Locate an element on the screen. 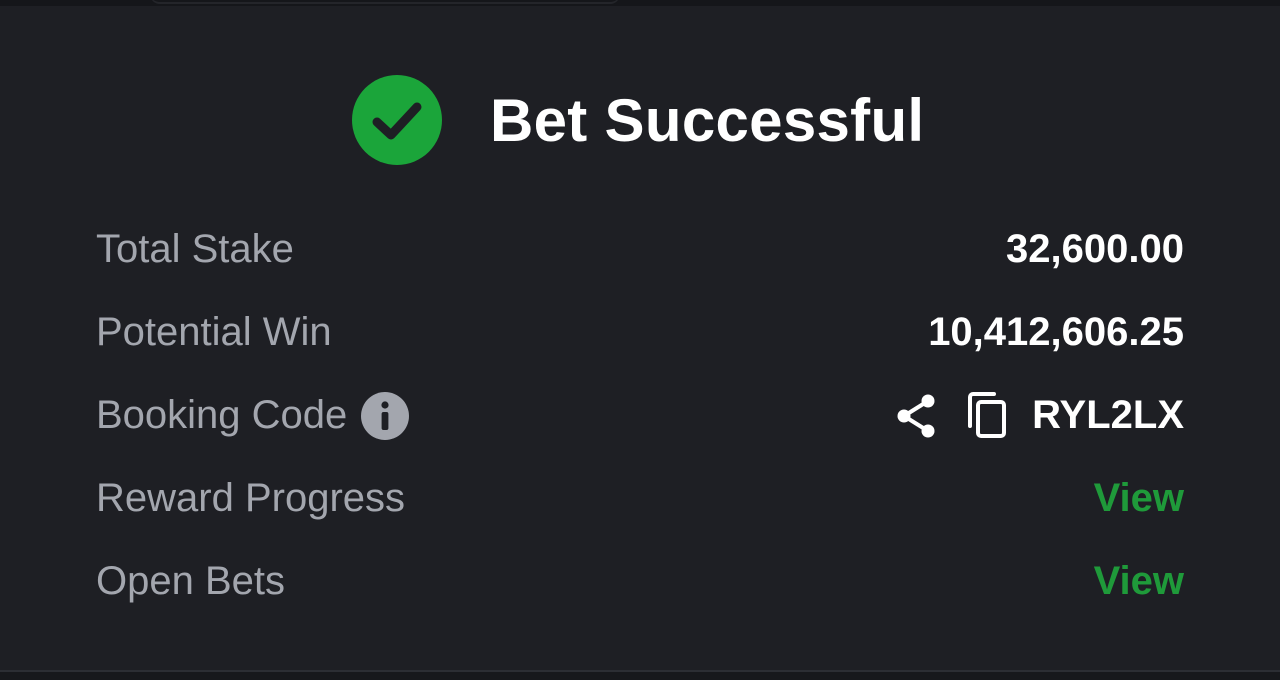 Image resolution: width=1280 pixels, height=680 pixels. bet-result-header: Bet Successful is located at coordinates (638, 120).